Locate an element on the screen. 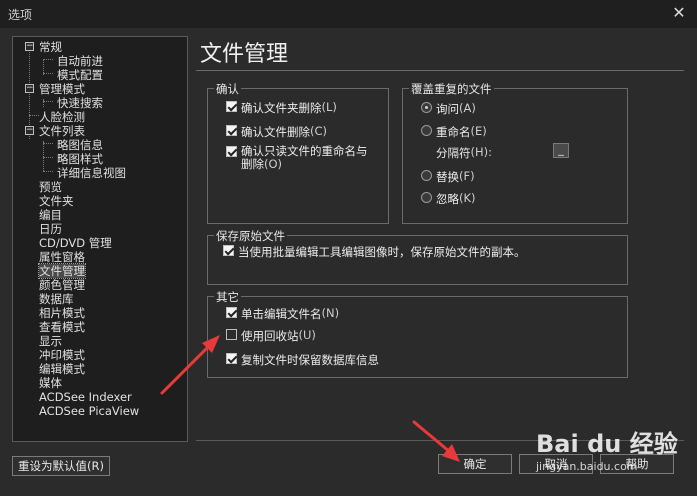 The width and height of the screenshot is (697, 496). tree-item-file-management: 文件管理 is located at coordinates (62, 271).